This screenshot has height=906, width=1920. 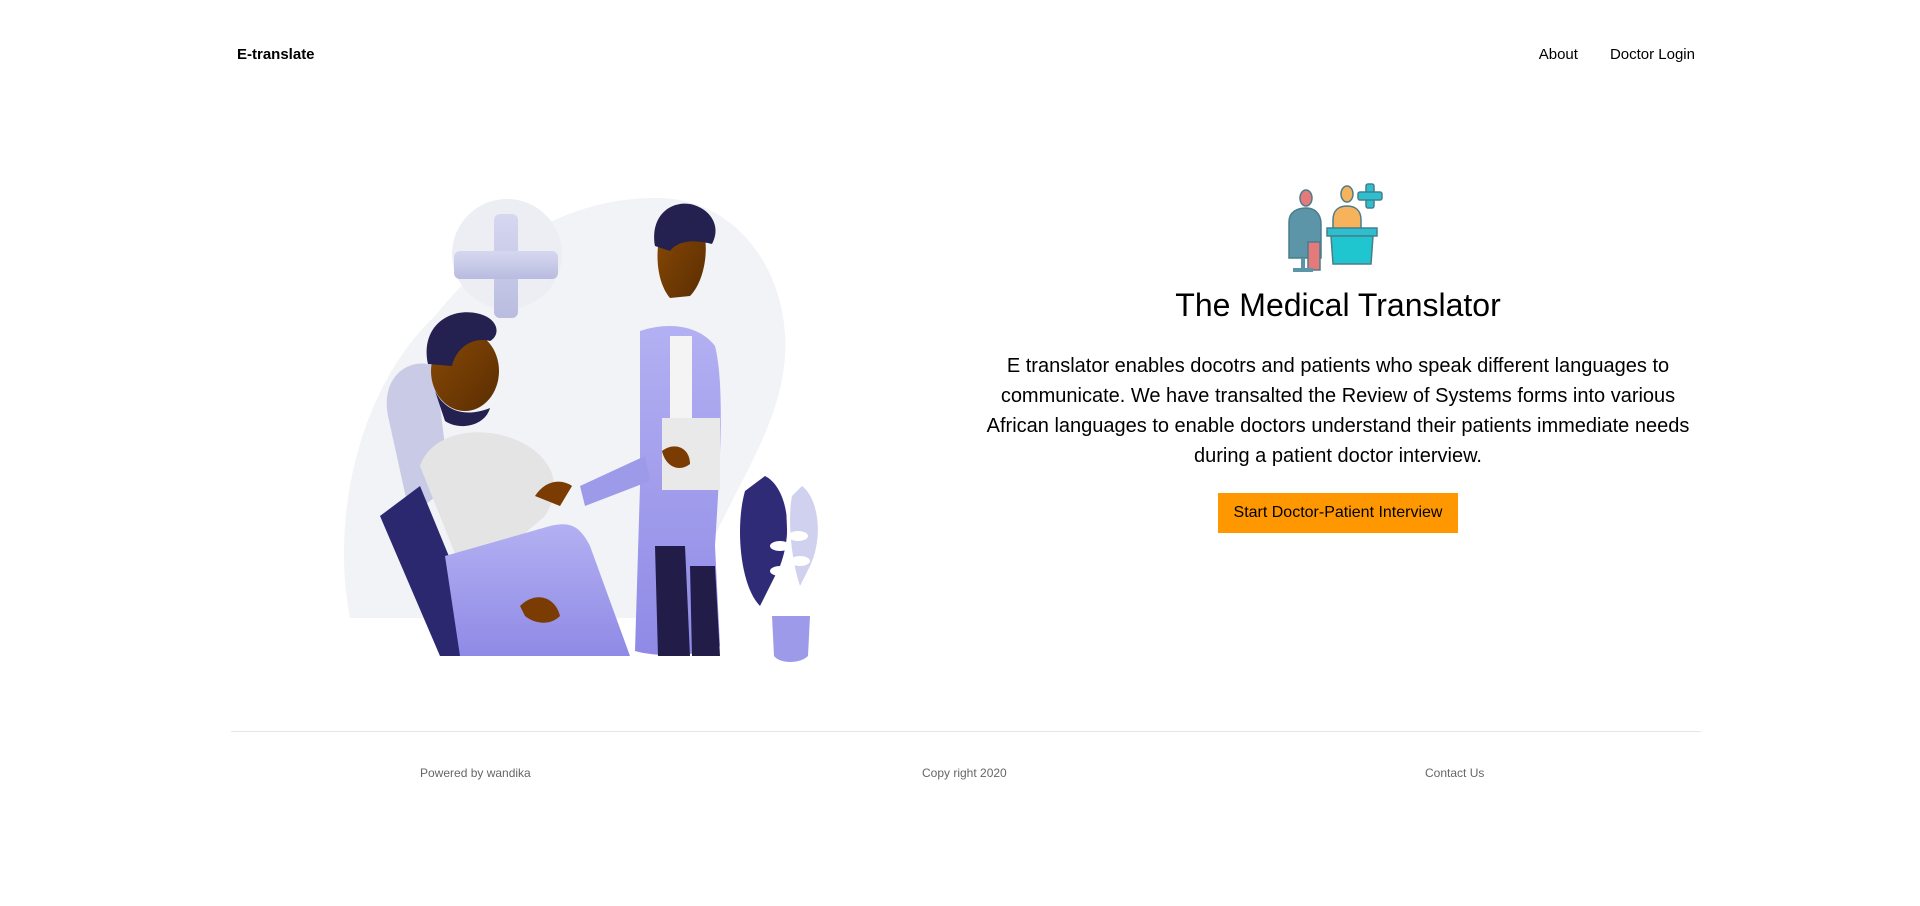 I want to click on brand-link: E-translate, so click(x=276, y=54).